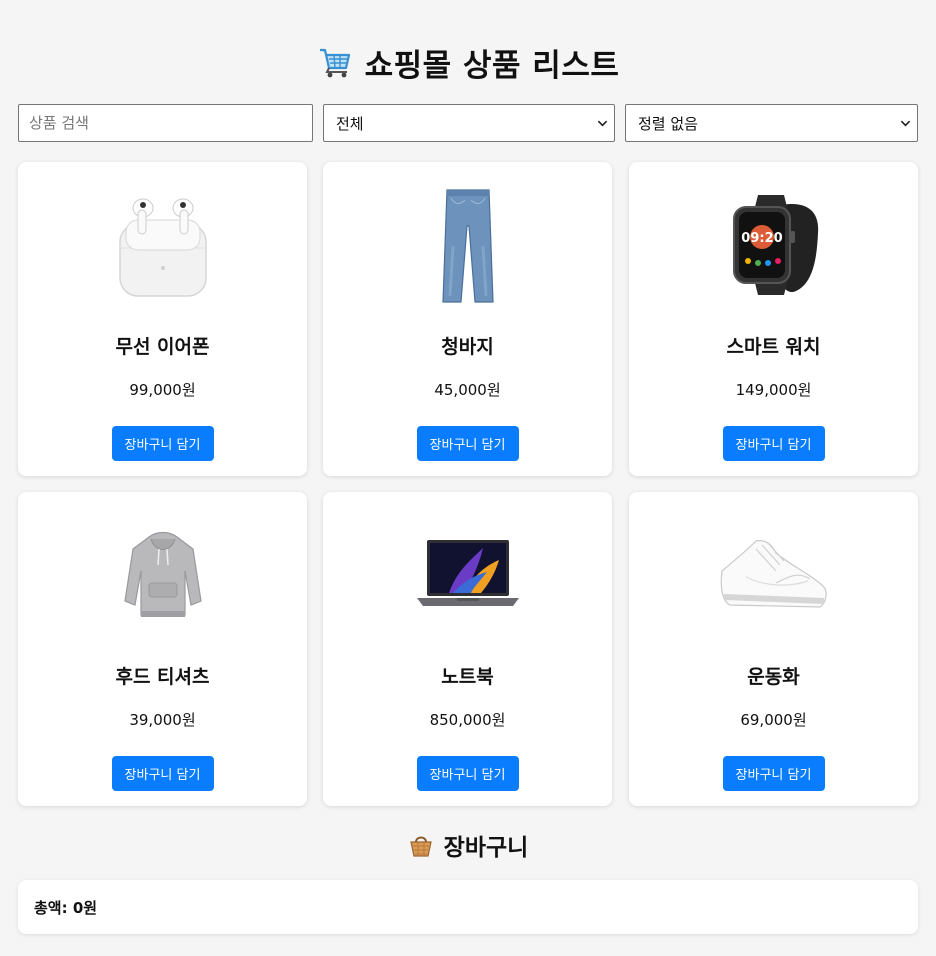 The height and width of the screenshot is (956, 936). Describe the element at coordinates (468, 907) in the screenshot. I see `cart-summary: 총액: 0원` at that location.